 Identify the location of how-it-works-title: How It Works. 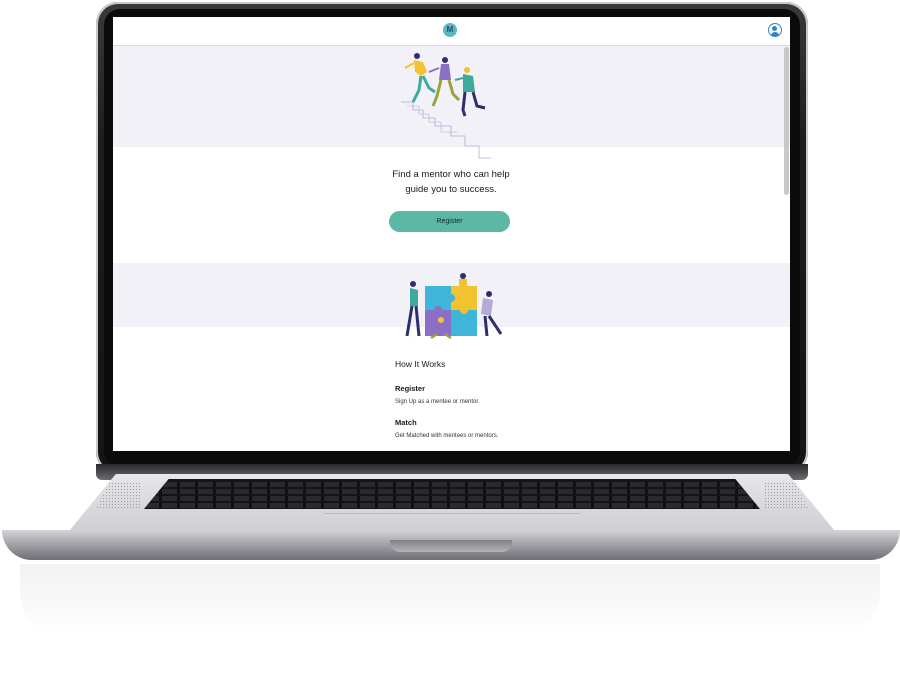
(420, 364).